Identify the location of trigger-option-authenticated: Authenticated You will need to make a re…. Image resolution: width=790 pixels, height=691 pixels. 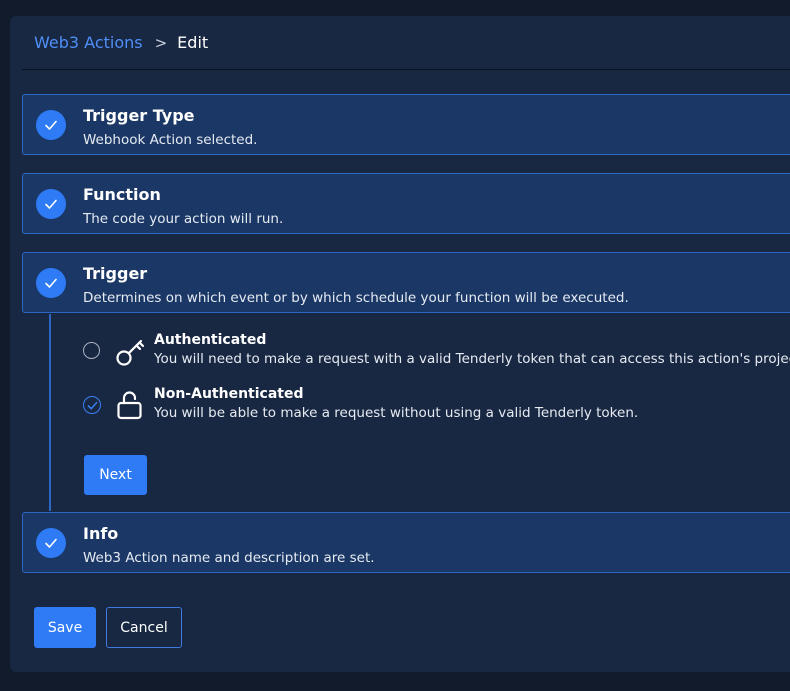
(436, 352).